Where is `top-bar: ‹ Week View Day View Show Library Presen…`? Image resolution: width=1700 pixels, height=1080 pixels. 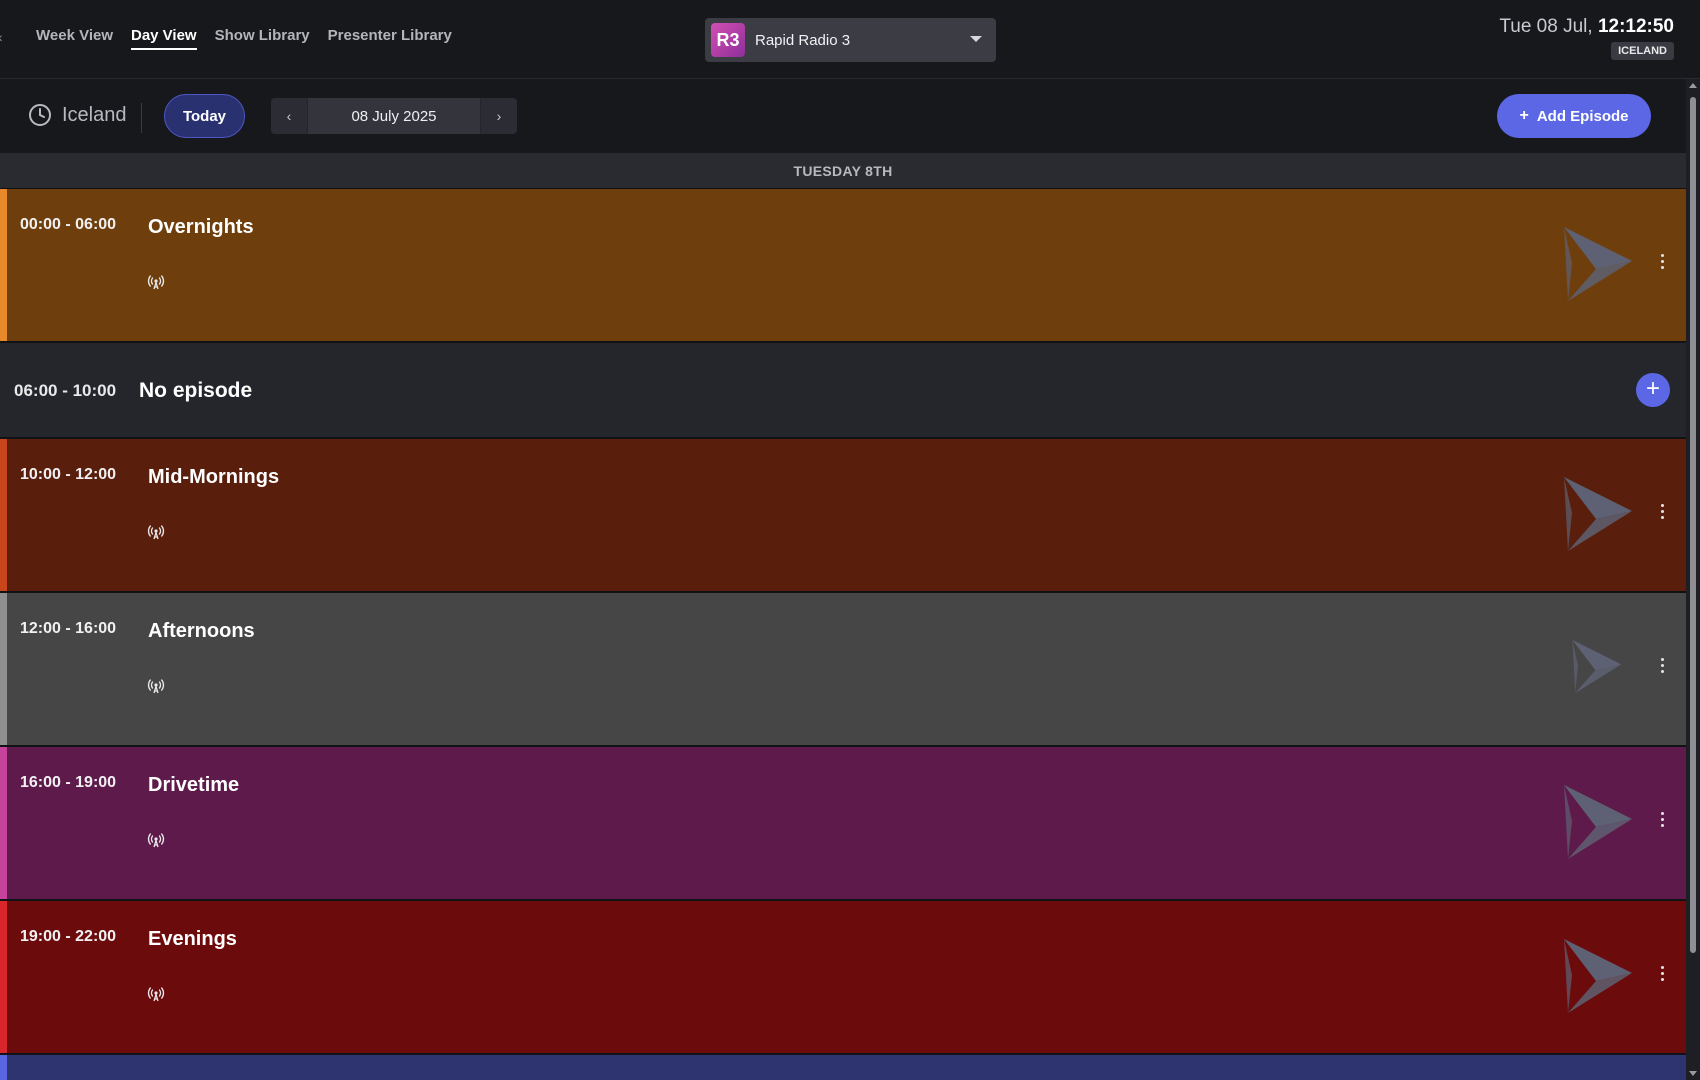 top-bar: ‹ Week View Day View Show Library Presen… is located at coordinates (850, 39).